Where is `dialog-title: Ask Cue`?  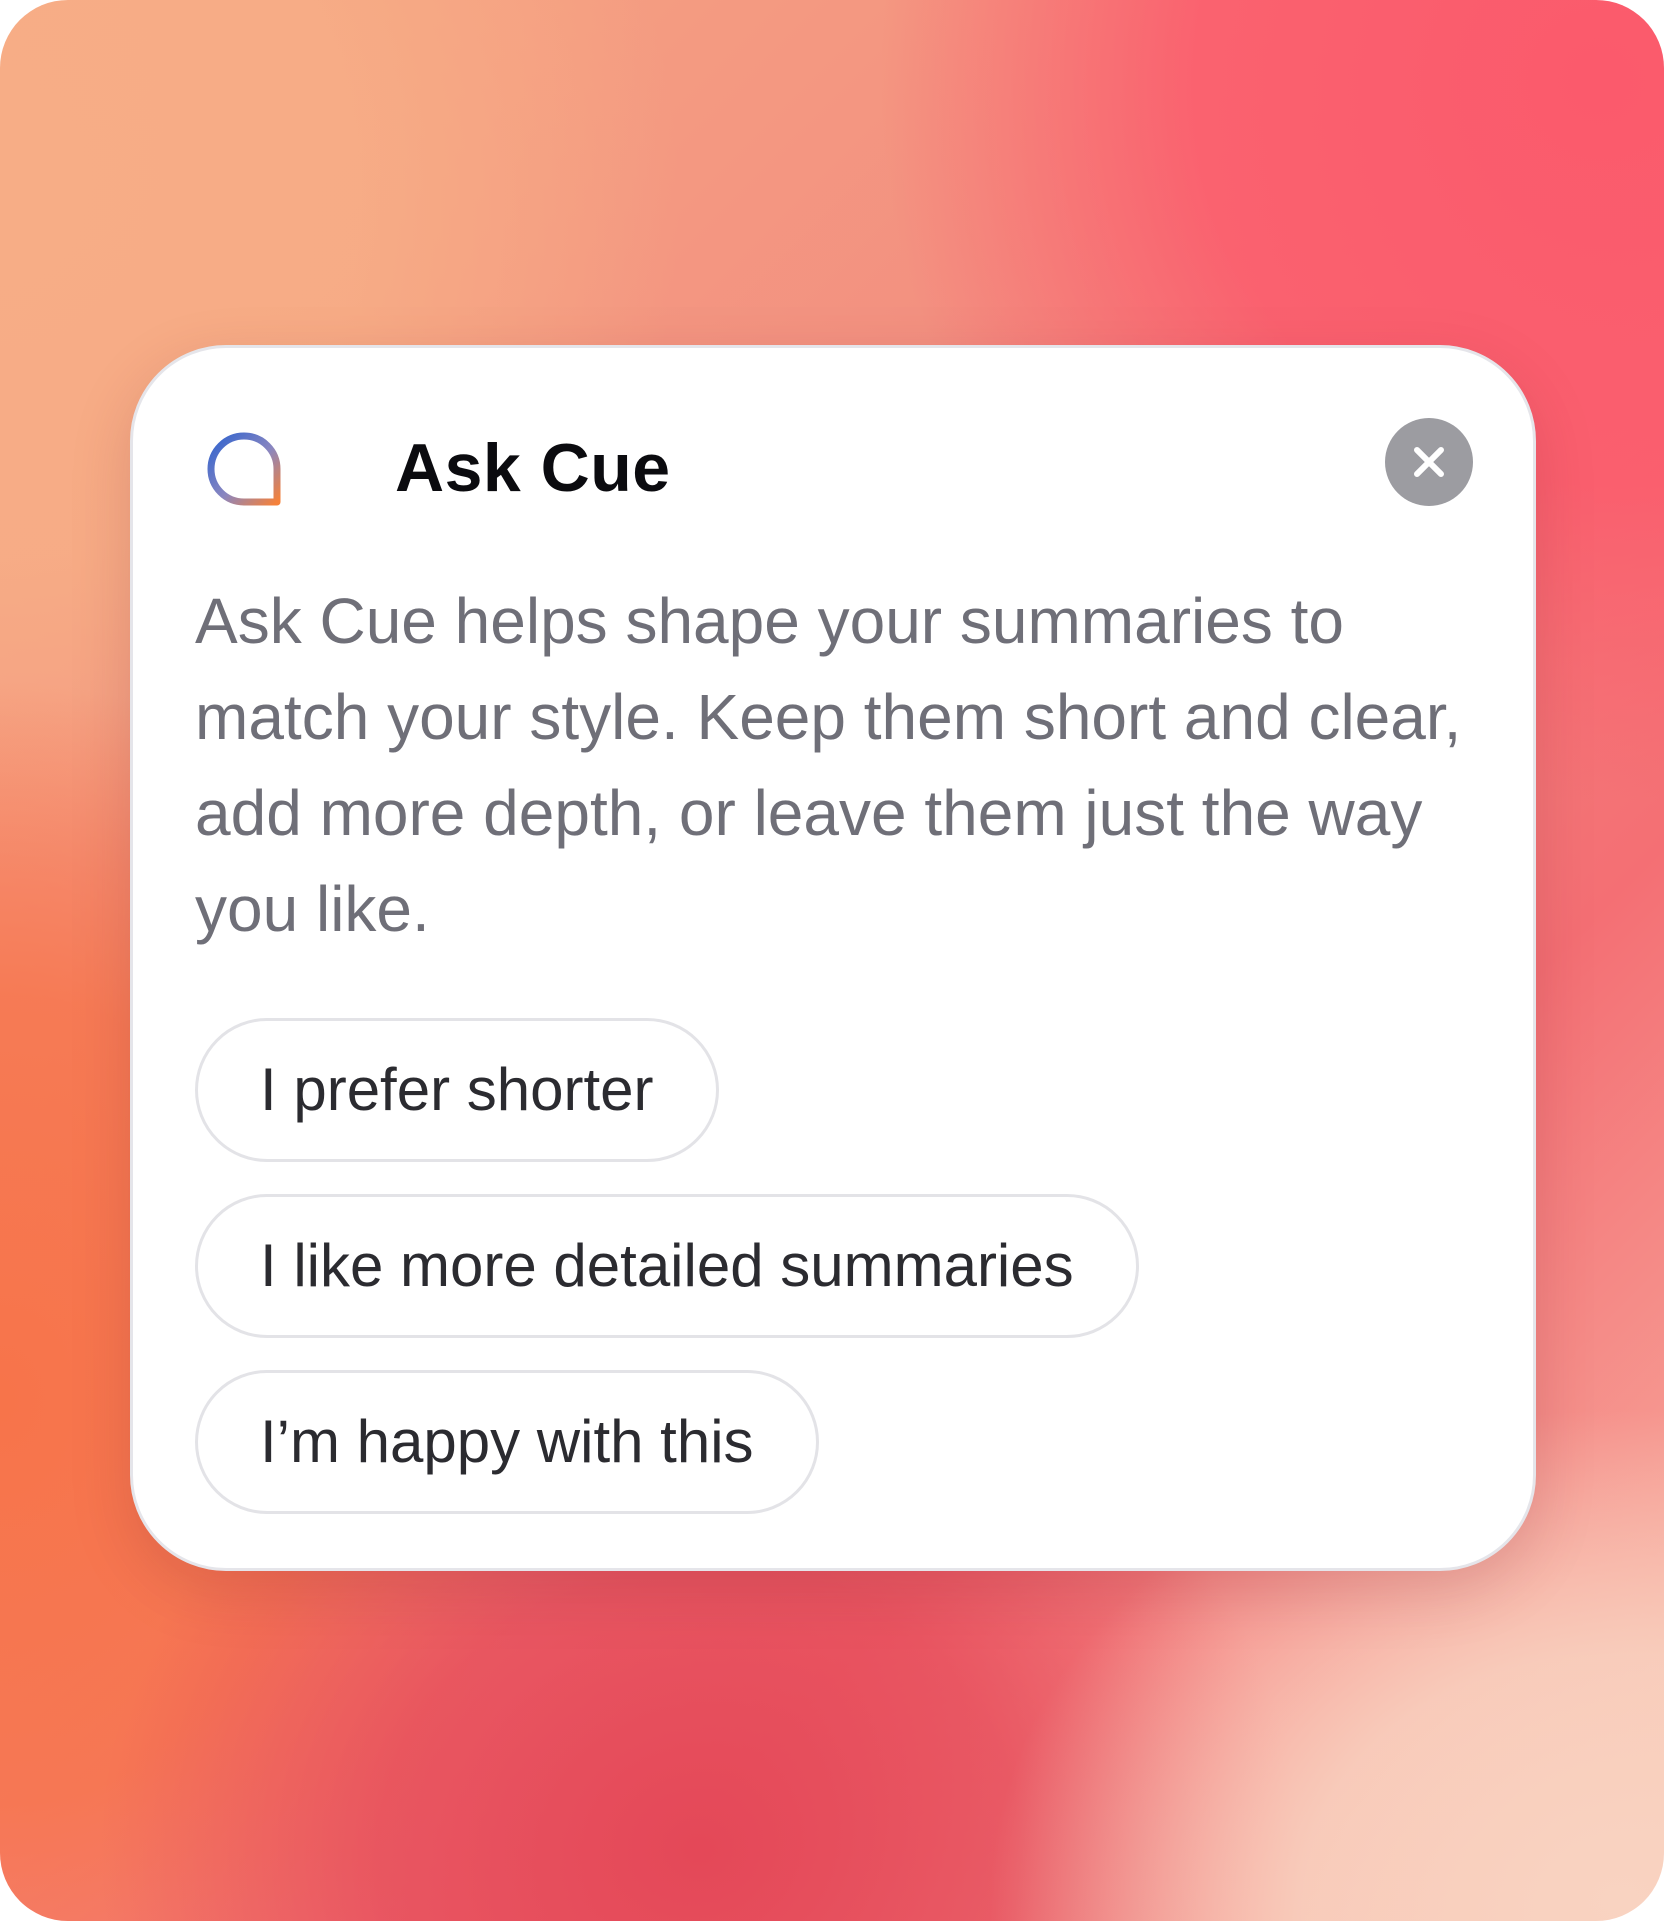 dialog-title: Ask Cue is located at coordinates (533, 468).